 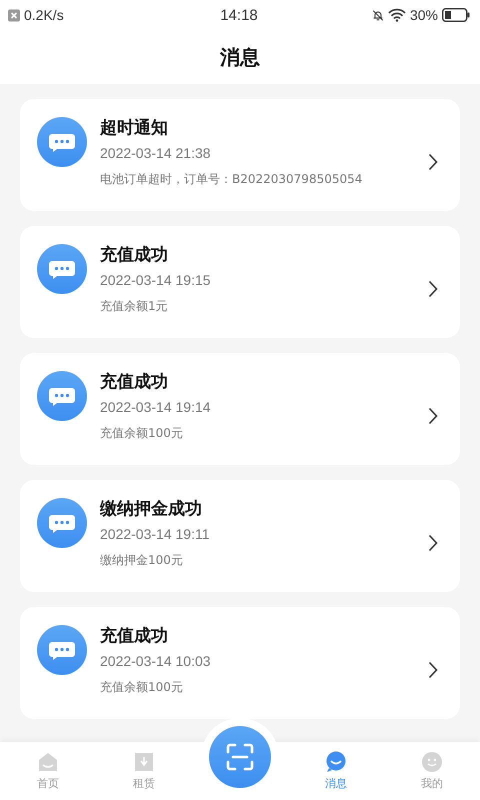 What do you see at coordinates (239, 15) in the screenshot?
I see `clock: 14:18` at bounding box center [239, 15].